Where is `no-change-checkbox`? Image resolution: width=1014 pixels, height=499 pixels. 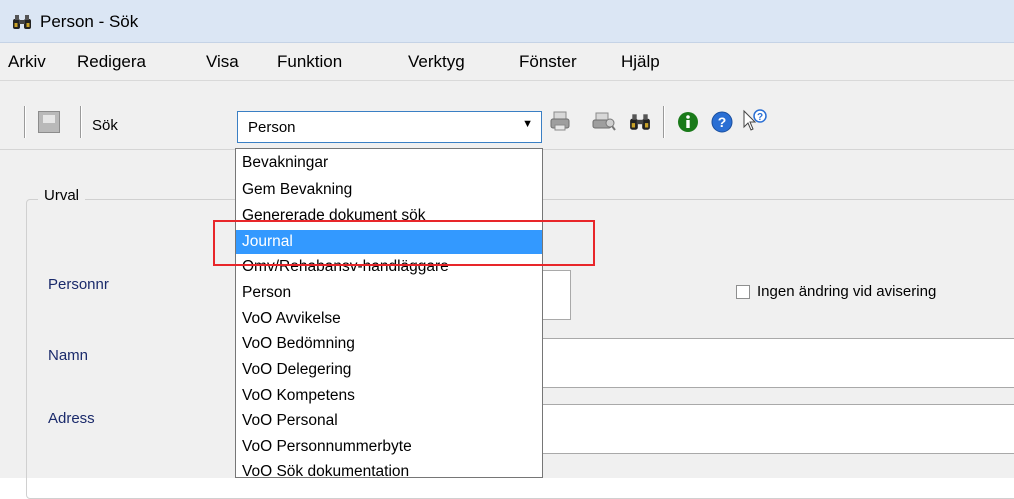
no-change-checkbox is located at coordinates (743, 292).